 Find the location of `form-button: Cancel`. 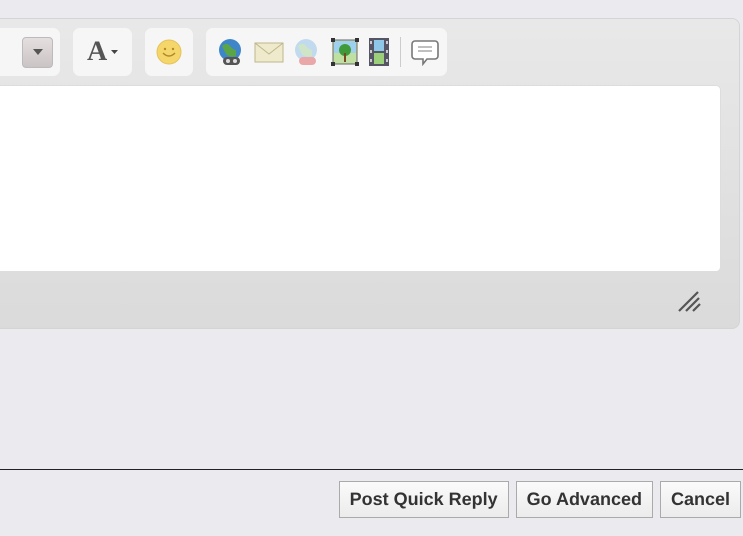

form-button: Cancel is located at coordinates (700, 499).